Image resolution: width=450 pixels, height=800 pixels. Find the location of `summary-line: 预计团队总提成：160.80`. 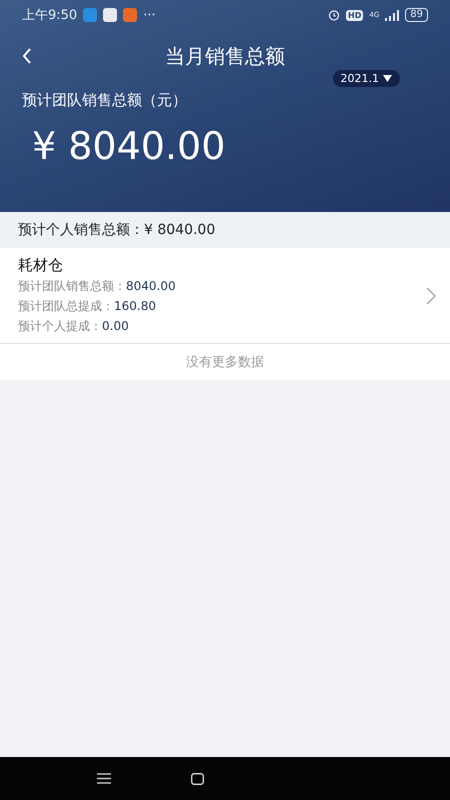

summary-line: 预计团队总提成：160.80 is located at coordinates (87, 306).